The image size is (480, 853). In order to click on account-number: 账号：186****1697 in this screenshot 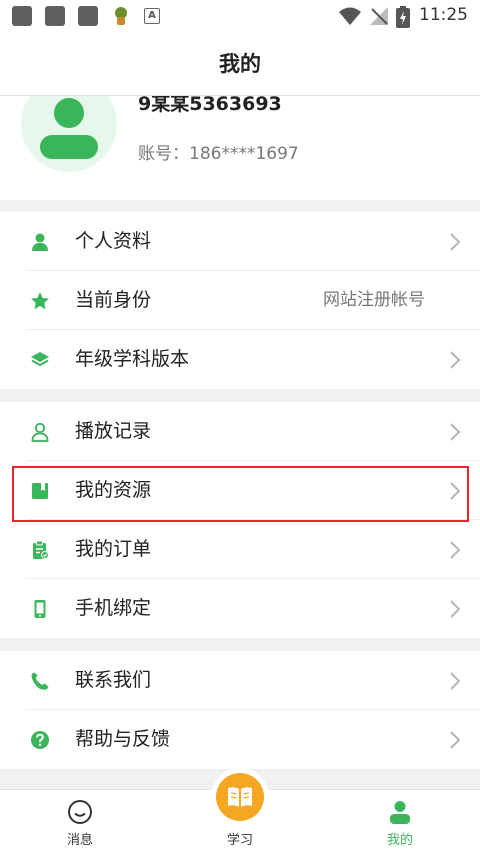, I will do `click(218, 154)`.